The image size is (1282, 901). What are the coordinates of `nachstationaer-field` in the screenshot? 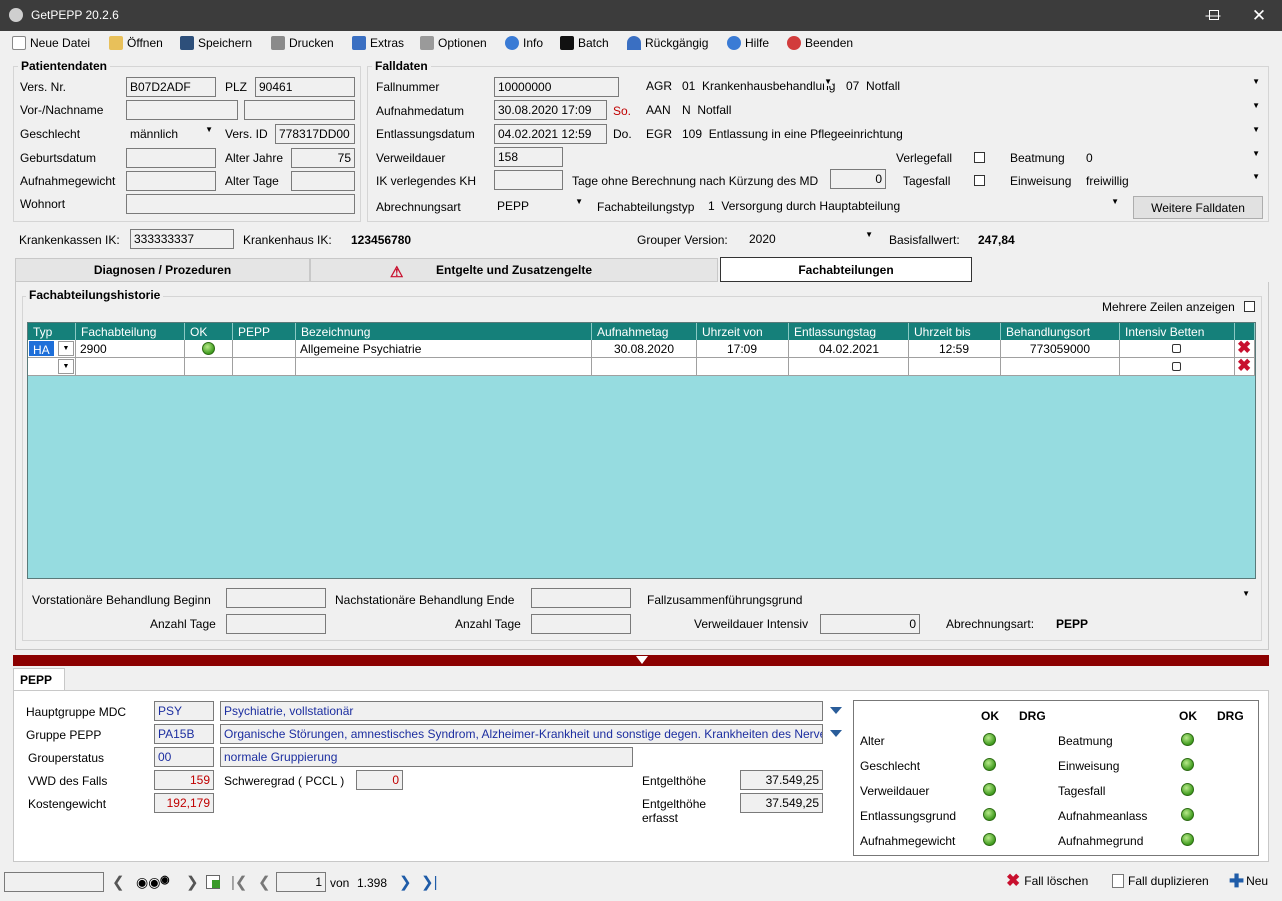 It's located at (581, 598).